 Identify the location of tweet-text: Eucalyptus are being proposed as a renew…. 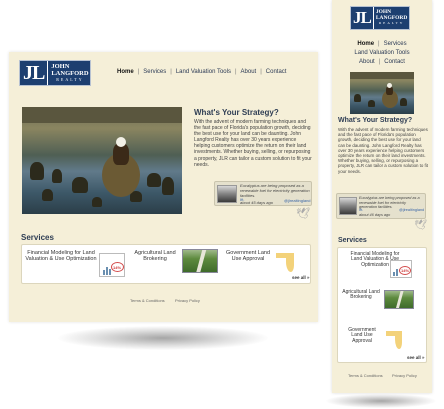
(275, 190).